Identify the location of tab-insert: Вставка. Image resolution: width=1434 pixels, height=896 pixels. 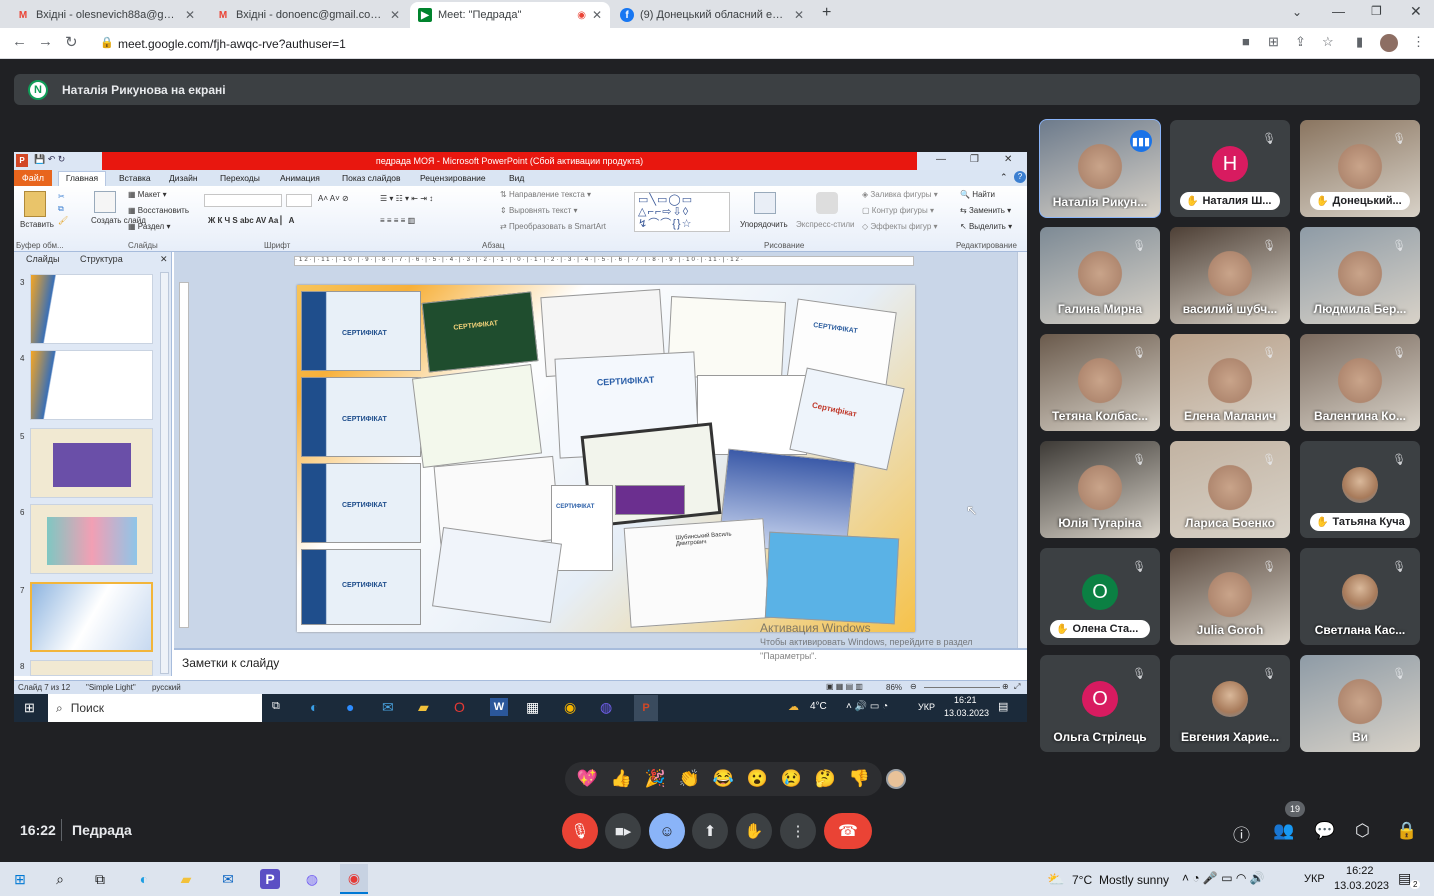
(135, 178).